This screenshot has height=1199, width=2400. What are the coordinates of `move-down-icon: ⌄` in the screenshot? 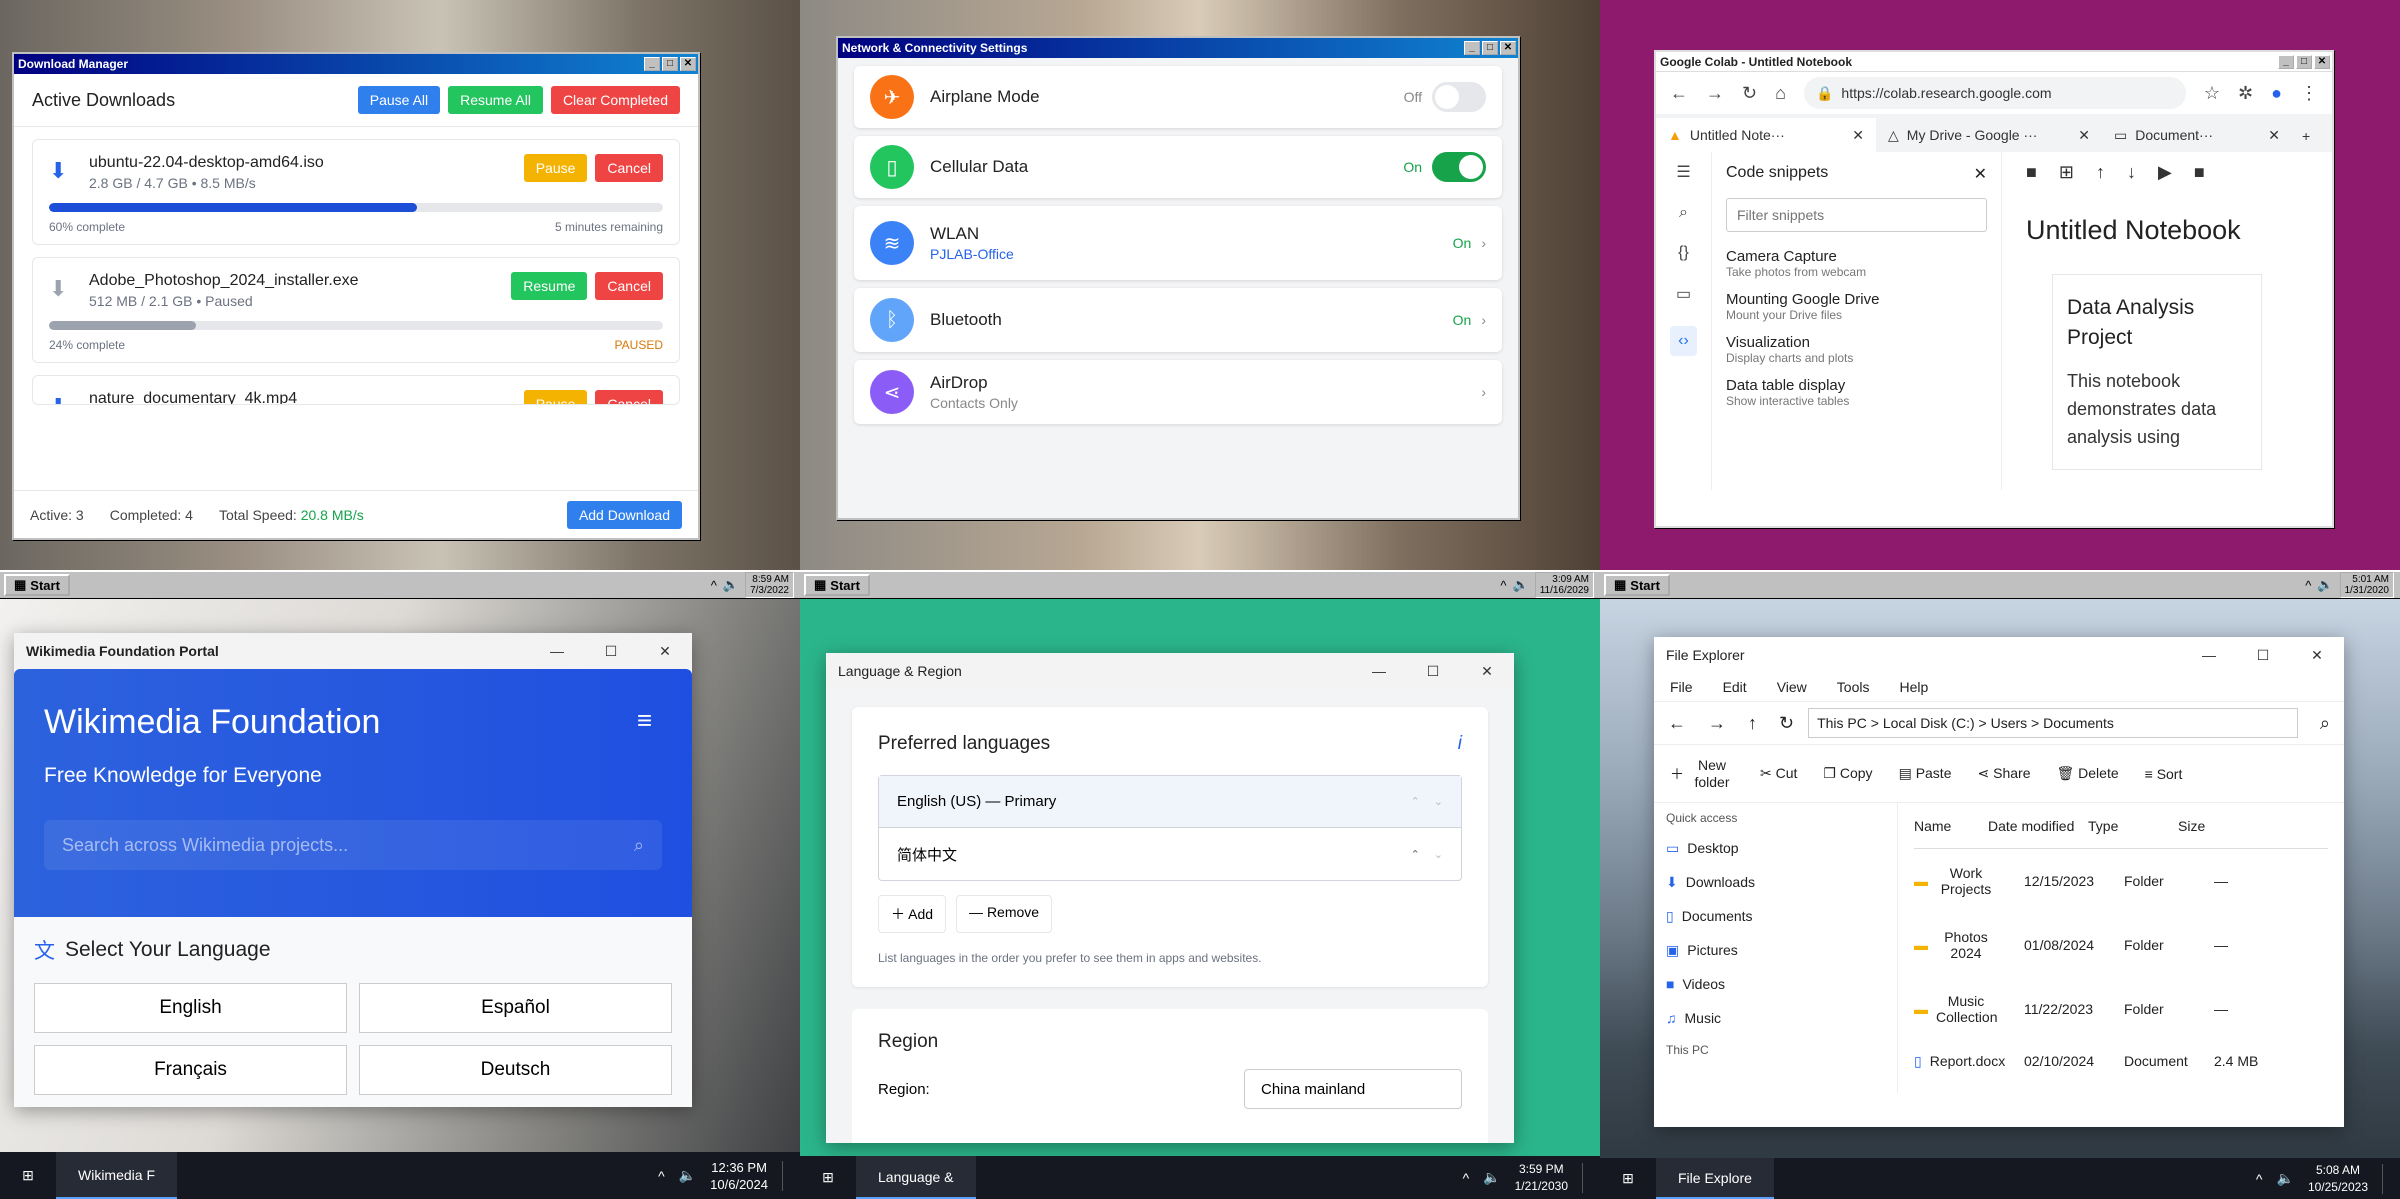 It's located at (1438, 801).